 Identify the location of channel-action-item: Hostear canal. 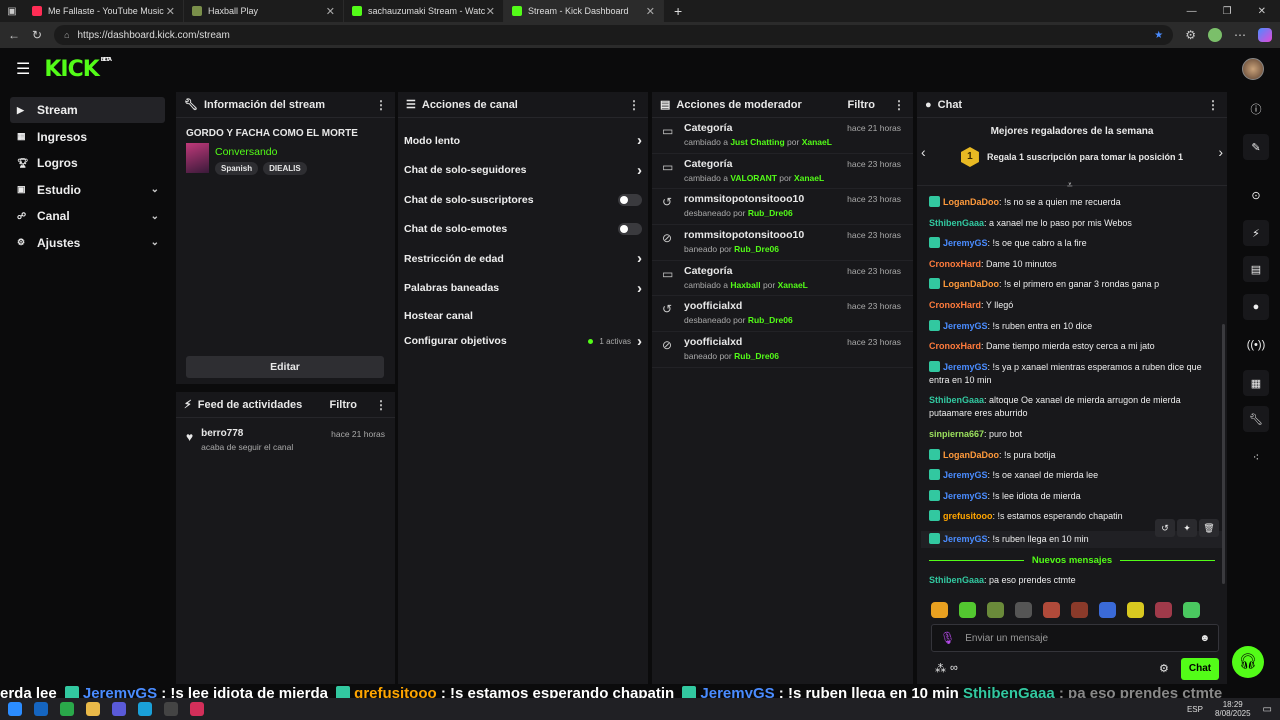
(523, 316).